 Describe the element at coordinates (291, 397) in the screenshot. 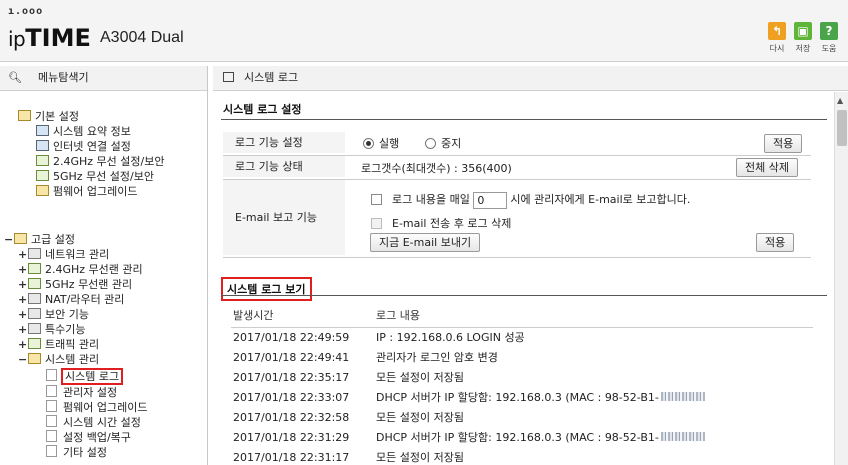

I see `log-time: 2017/01/18 22:33:07` at that location.